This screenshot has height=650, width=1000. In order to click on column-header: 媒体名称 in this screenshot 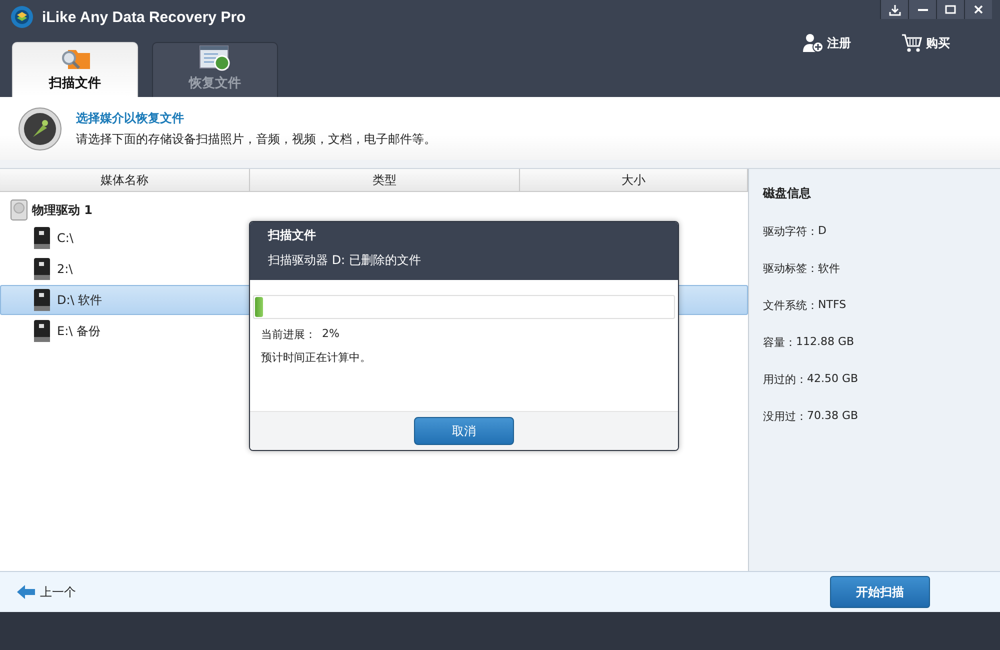, I will do `click(125, 180)`.